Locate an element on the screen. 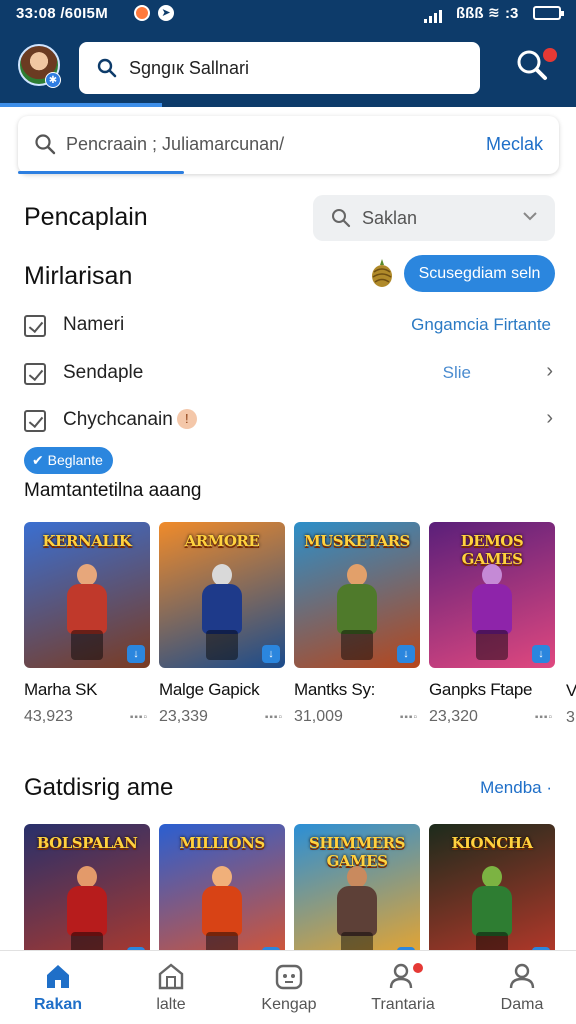 Image resolution: width=576 pixels, height=1024 pixels. nav-item-store: lalte is located at coordinates (171, 991).